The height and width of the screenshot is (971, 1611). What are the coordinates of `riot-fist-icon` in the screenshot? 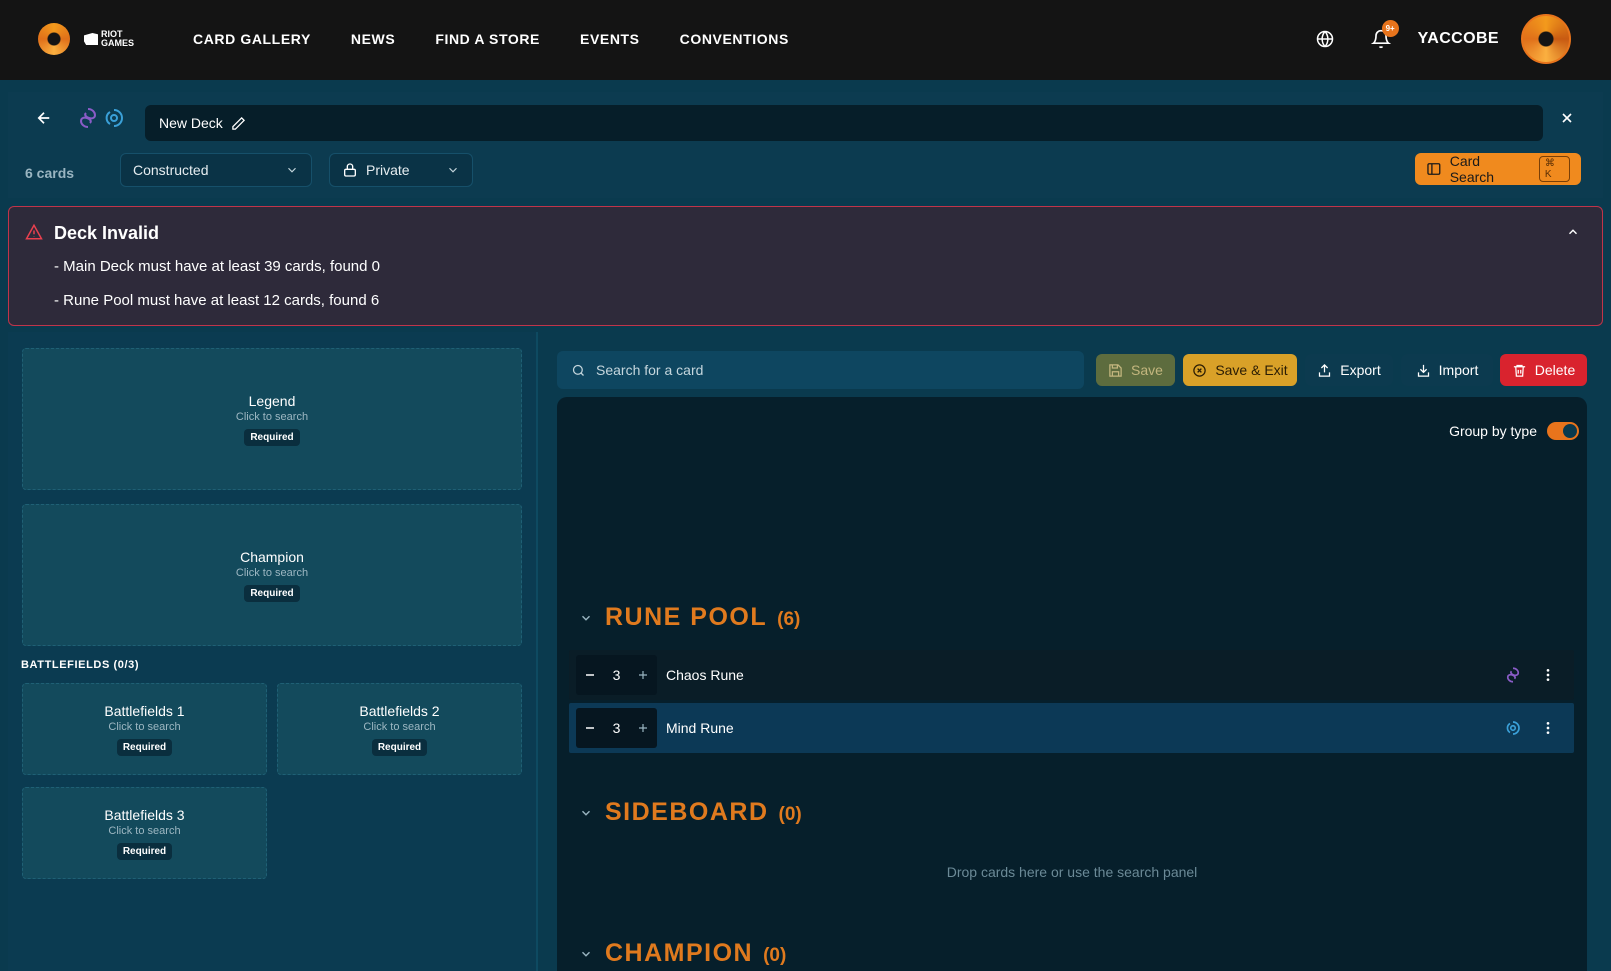 It's located at (91, 39).